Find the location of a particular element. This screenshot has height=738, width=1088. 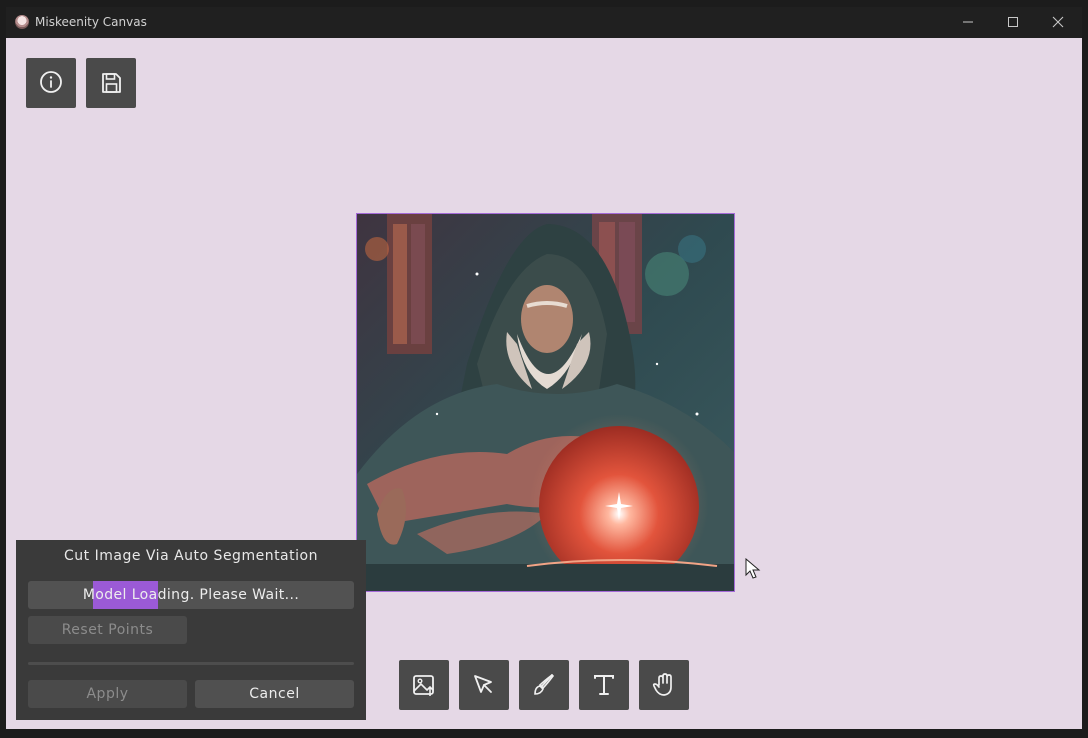

image-add-icon is located at coordinates (424, 685).